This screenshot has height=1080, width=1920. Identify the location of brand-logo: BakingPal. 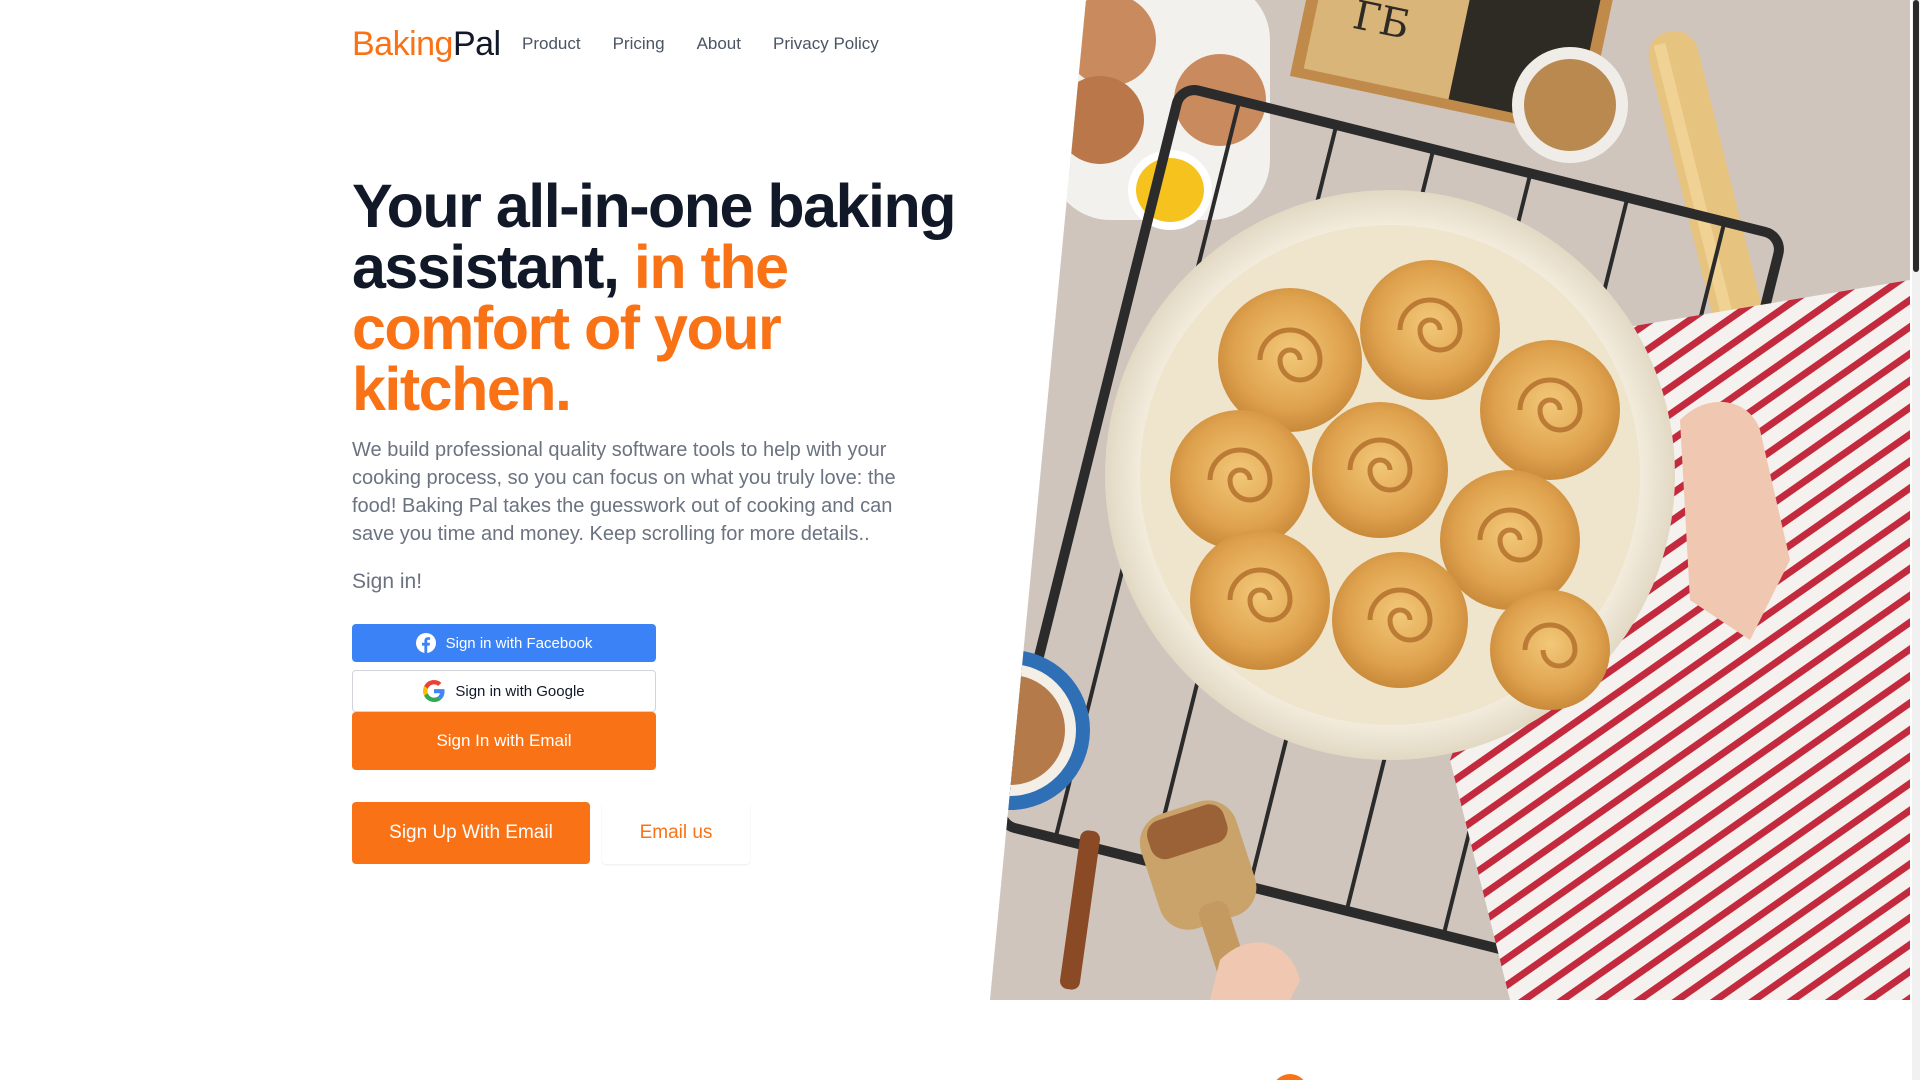
(426, 44).